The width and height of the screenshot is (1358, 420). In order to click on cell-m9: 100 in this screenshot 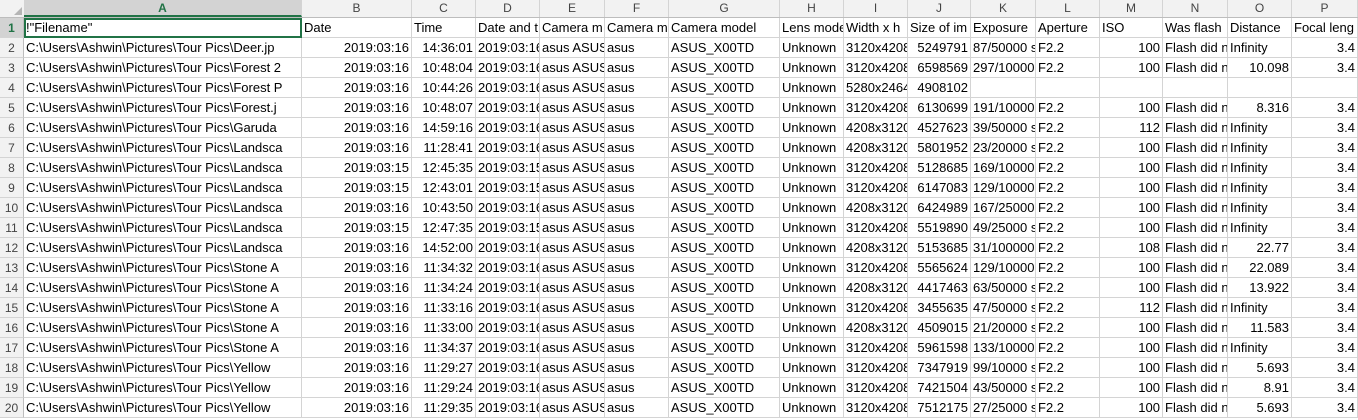, I will do `click(1131, 188)`.